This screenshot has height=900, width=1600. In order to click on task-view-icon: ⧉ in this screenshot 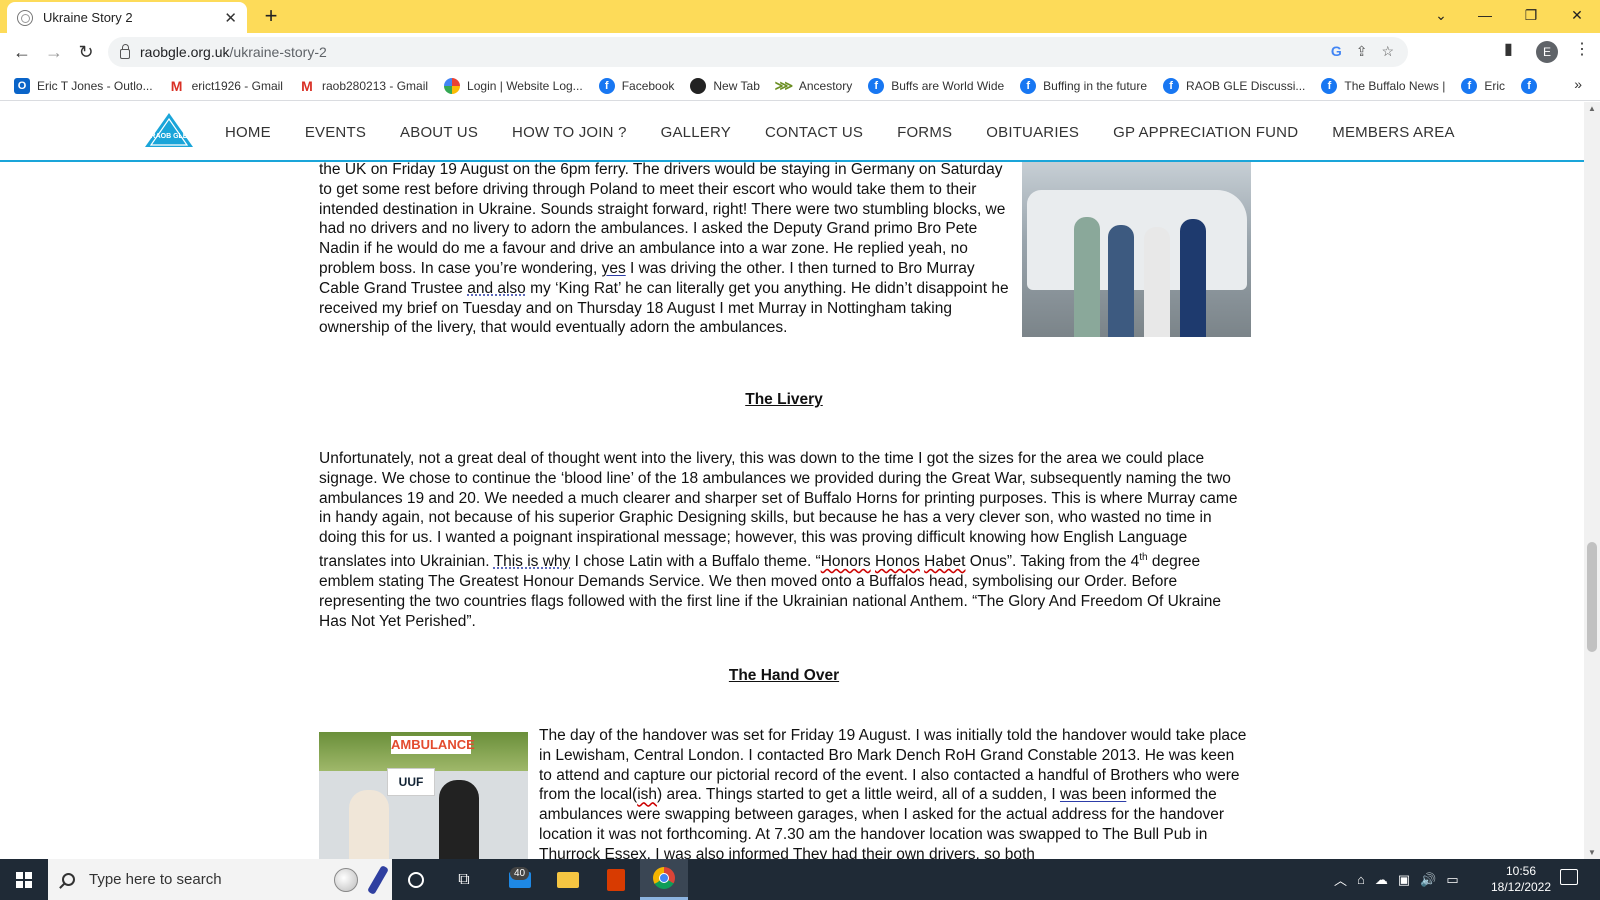, I will do `click(464, 879)`.